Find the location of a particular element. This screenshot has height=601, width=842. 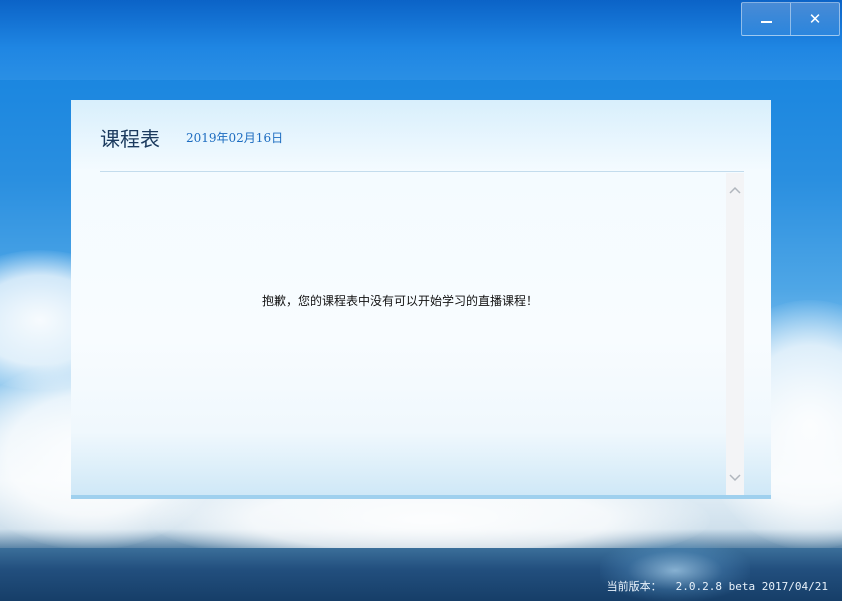

scroll-up-button is located at coordinates (735, 190).